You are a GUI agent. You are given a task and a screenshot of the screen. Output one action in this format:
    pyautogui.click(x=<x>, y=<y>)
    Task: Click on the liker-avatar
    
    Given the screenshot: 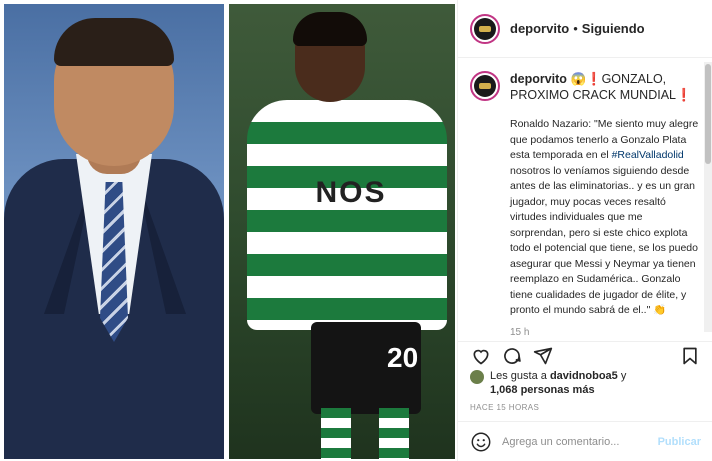 What is the action you would take?
    pyautogui.click(x=477, y=377)
    